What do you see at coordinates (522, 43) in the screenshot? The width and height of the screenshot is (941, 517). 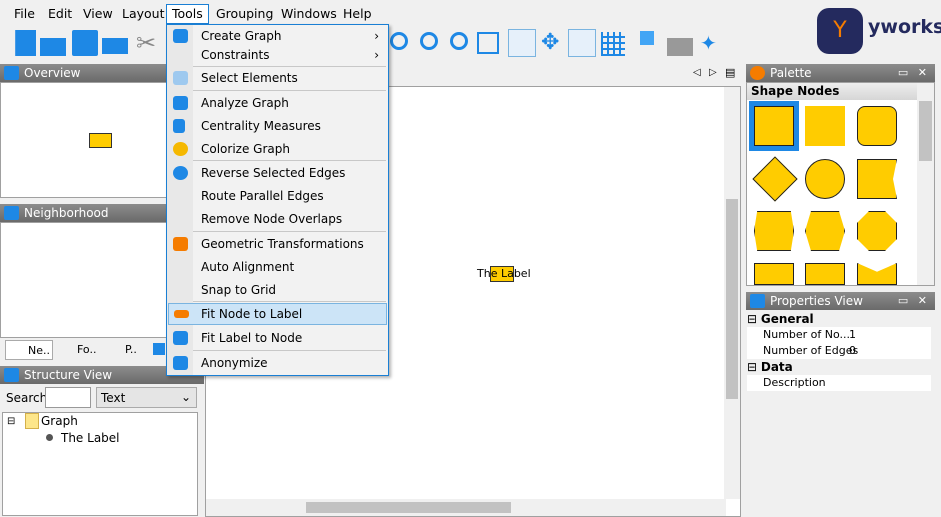 I see `edit-mode-icon` at bounding box center [522, 43].